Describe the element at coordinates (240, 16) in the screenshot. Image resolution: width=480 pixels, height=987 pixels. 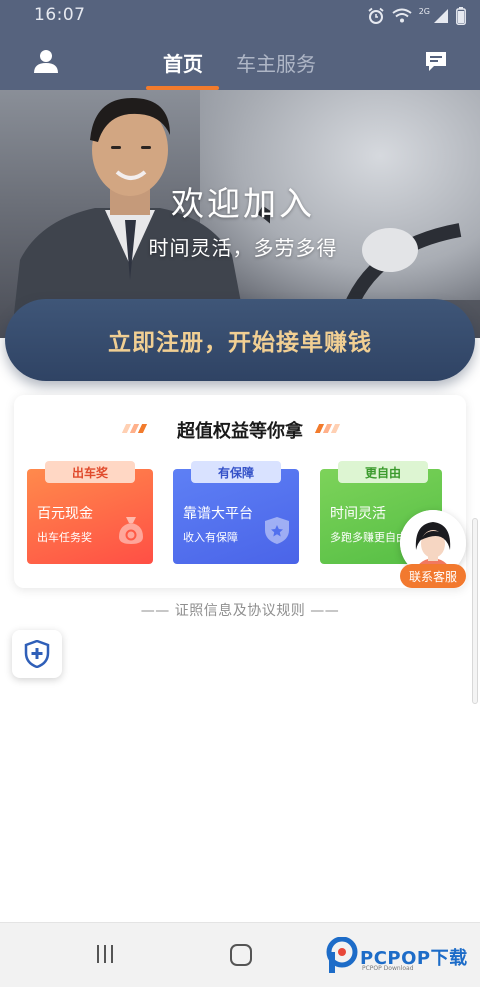
I see `status-bar: 16:07 2G` at that location.